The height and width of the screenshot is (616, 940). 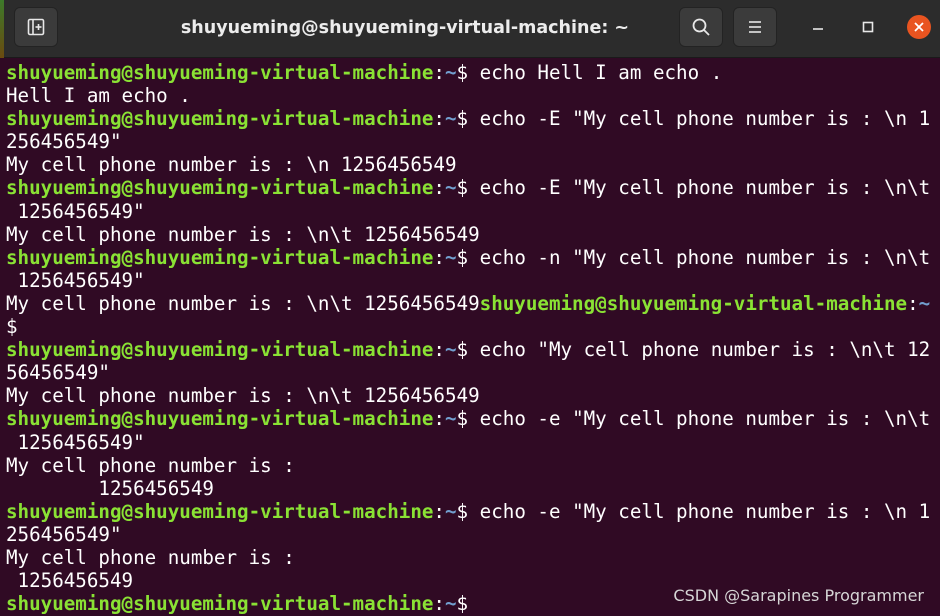 What do you see at coordinates (98, 96) in the screenshot?
I see `output-text: Hell I am echo .` at bounding box center [98, 96].